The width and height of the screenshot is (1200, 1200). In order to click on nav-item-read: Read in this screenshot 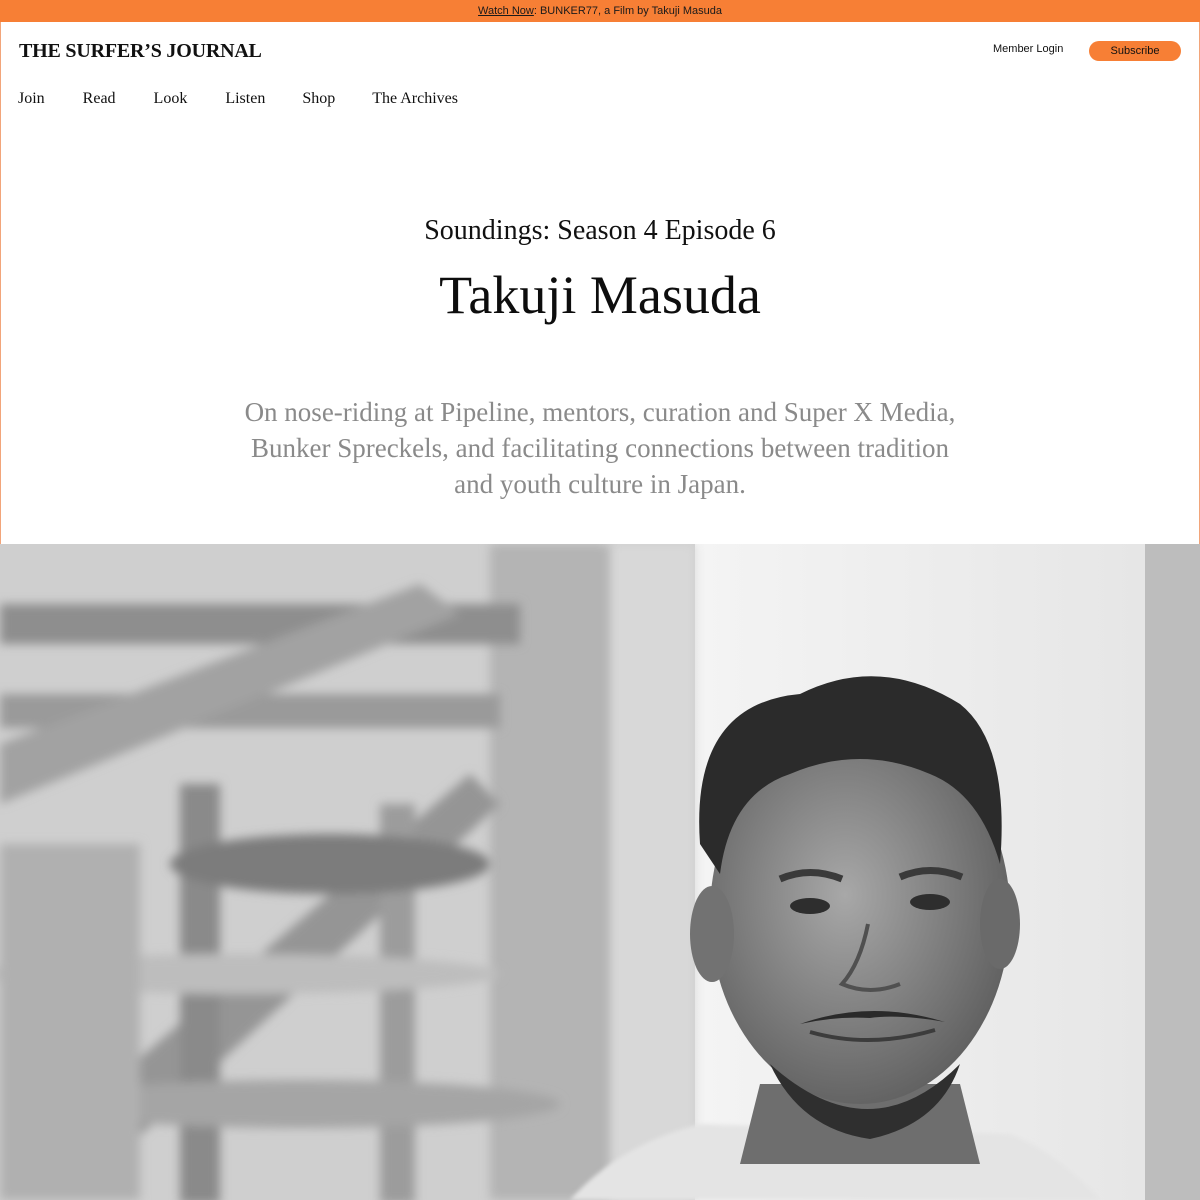, I will do `click(99, 99)`.